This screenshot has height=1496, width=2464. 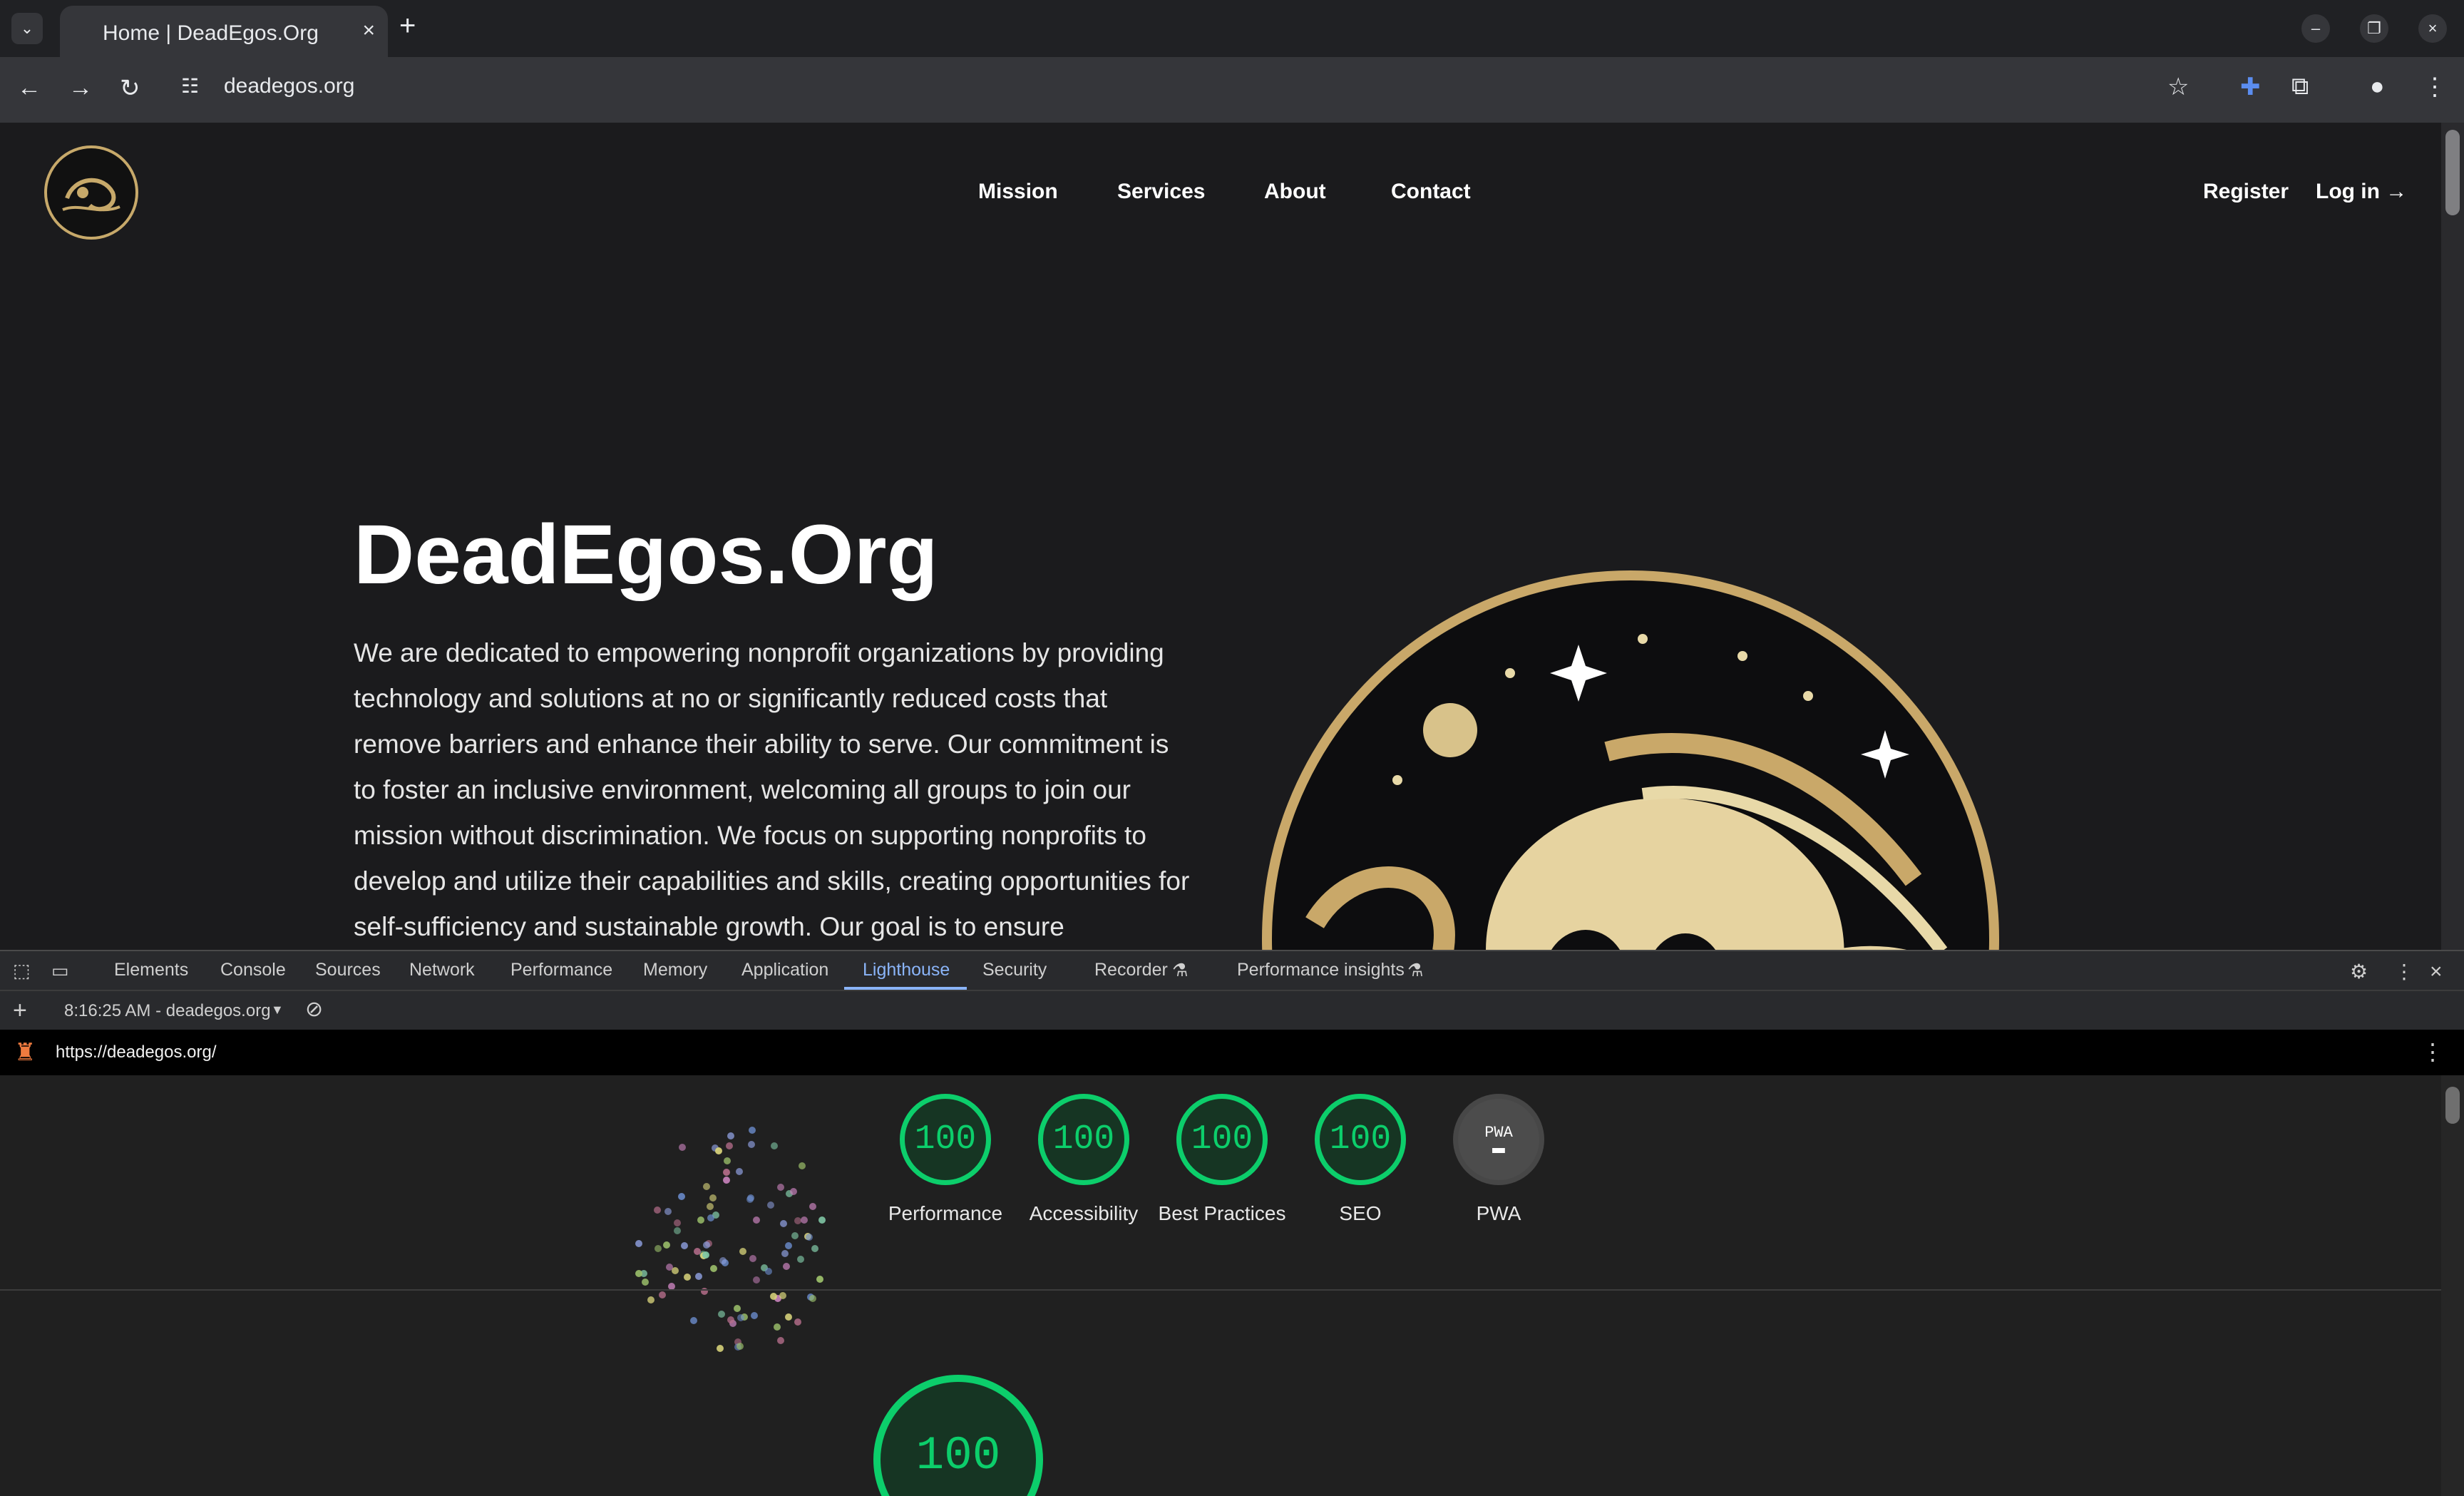 What do you see at coordinates (1014, 970) in the screenshot?
I see `tab-security: Security` at bounding box center [1014, 970].